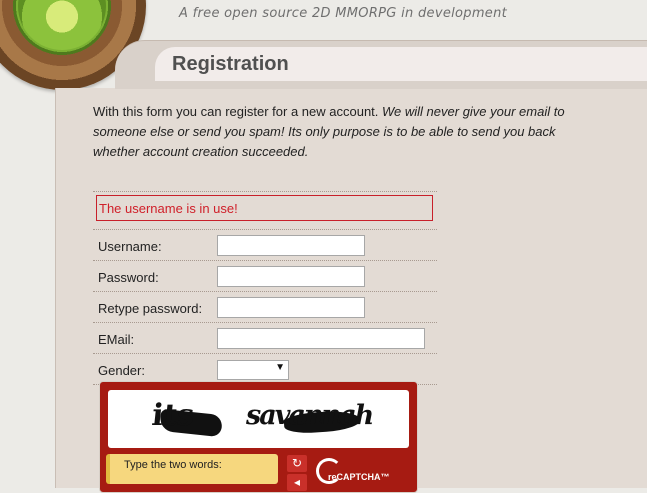 The height and width of the screenshot is (493, 647). Describe the element at coordinates (359, 477) in the screenshot. I see `recaptcha-brand: reCAPTCHA™` at that location.